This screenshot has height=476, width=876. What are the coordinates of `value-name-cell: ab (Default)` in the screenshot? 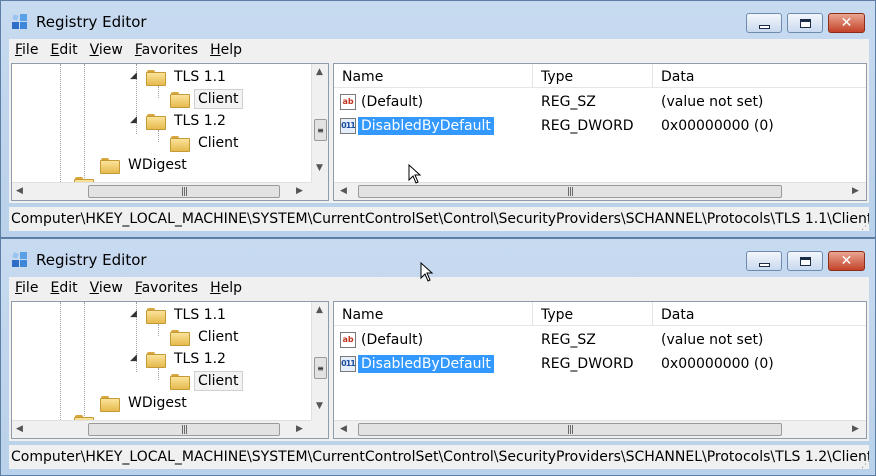 It's located at (433, 340).